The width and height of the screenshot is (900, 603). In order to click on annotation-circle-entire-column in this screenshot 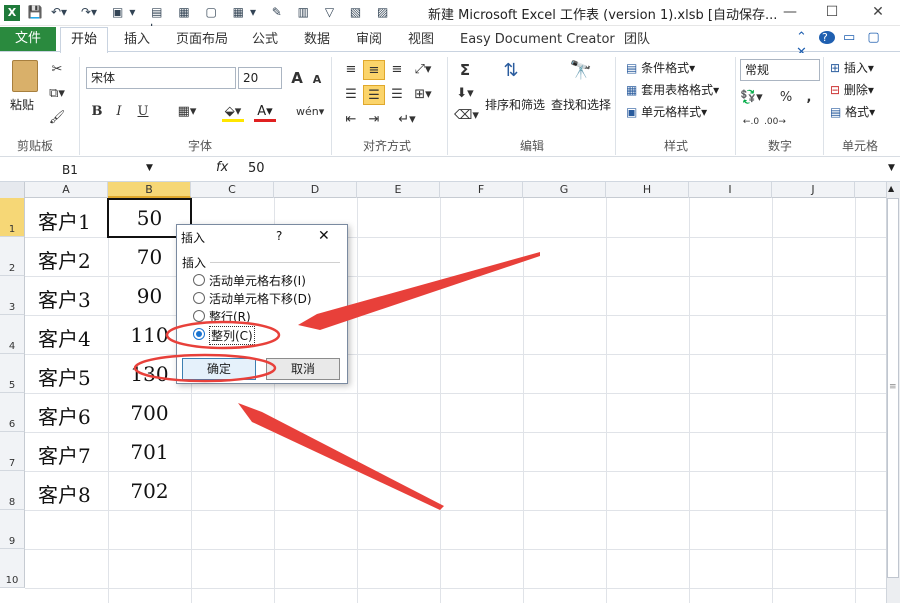, I will do `click(223, 335)`.